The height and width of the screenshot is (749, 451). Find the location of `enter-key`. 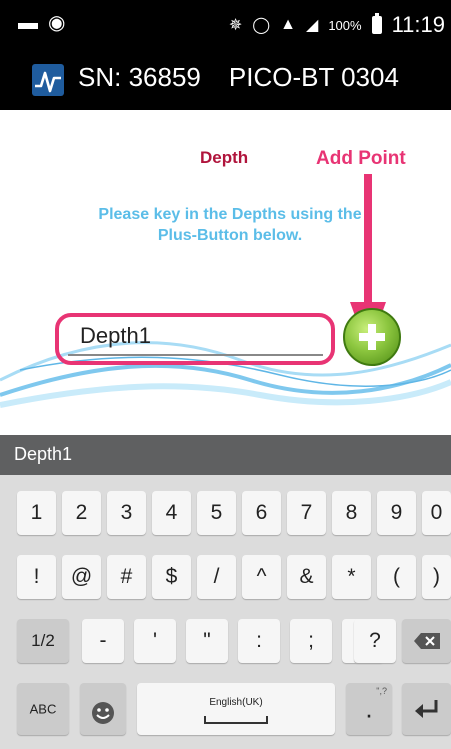

enter-key is located at coordinates (426, 709).